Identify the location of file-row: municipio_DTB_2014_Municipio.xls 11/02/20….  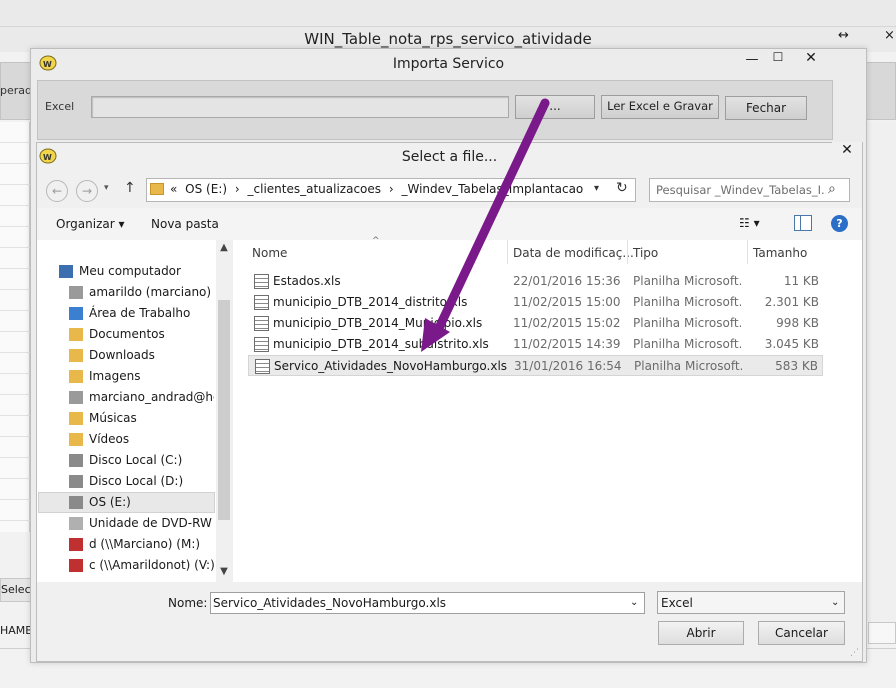
(535, 323).